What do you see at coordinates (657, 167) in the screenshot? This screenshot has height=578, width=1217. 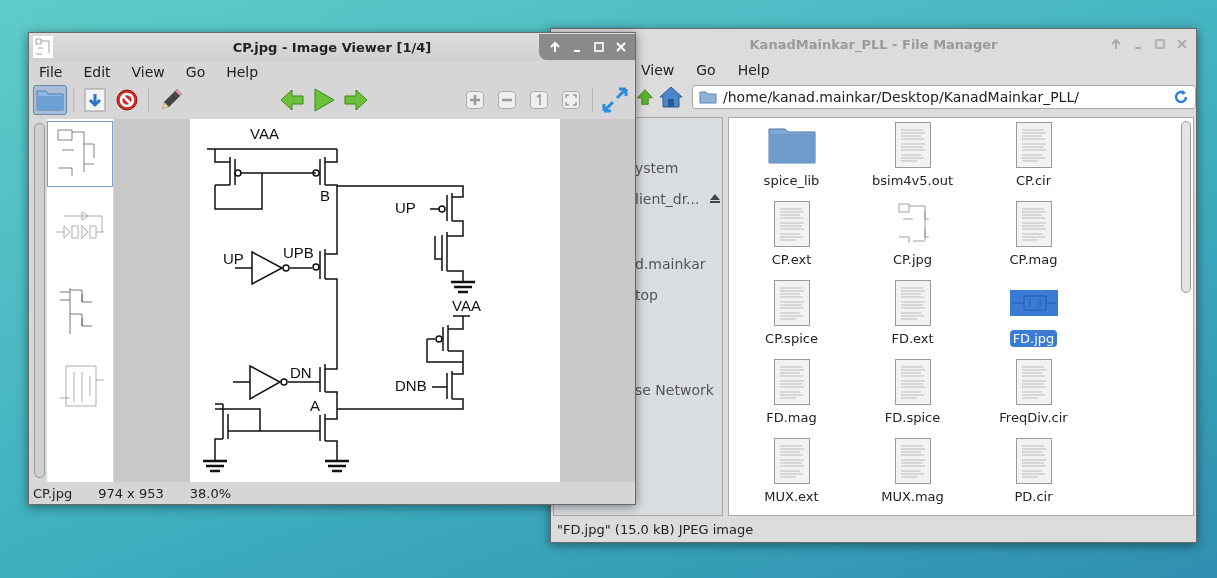 I see `side-pane-item: ystem` at bounding box center [657, 167].